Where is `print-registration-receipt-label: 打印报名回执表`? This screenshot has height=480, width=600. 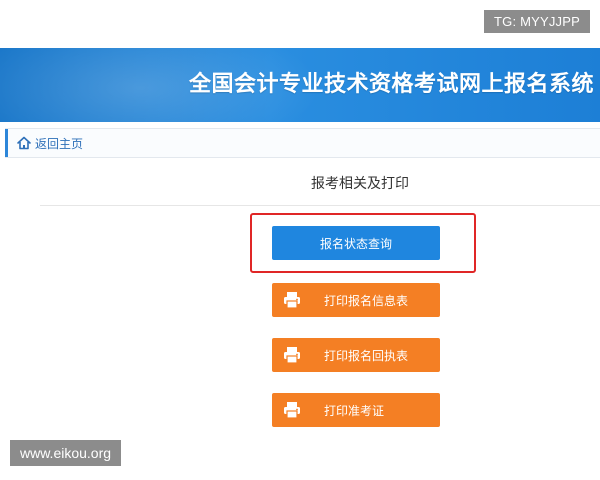 print-registration-receipt-label: 打印报名回执表 is located at coordinates (366, 355).